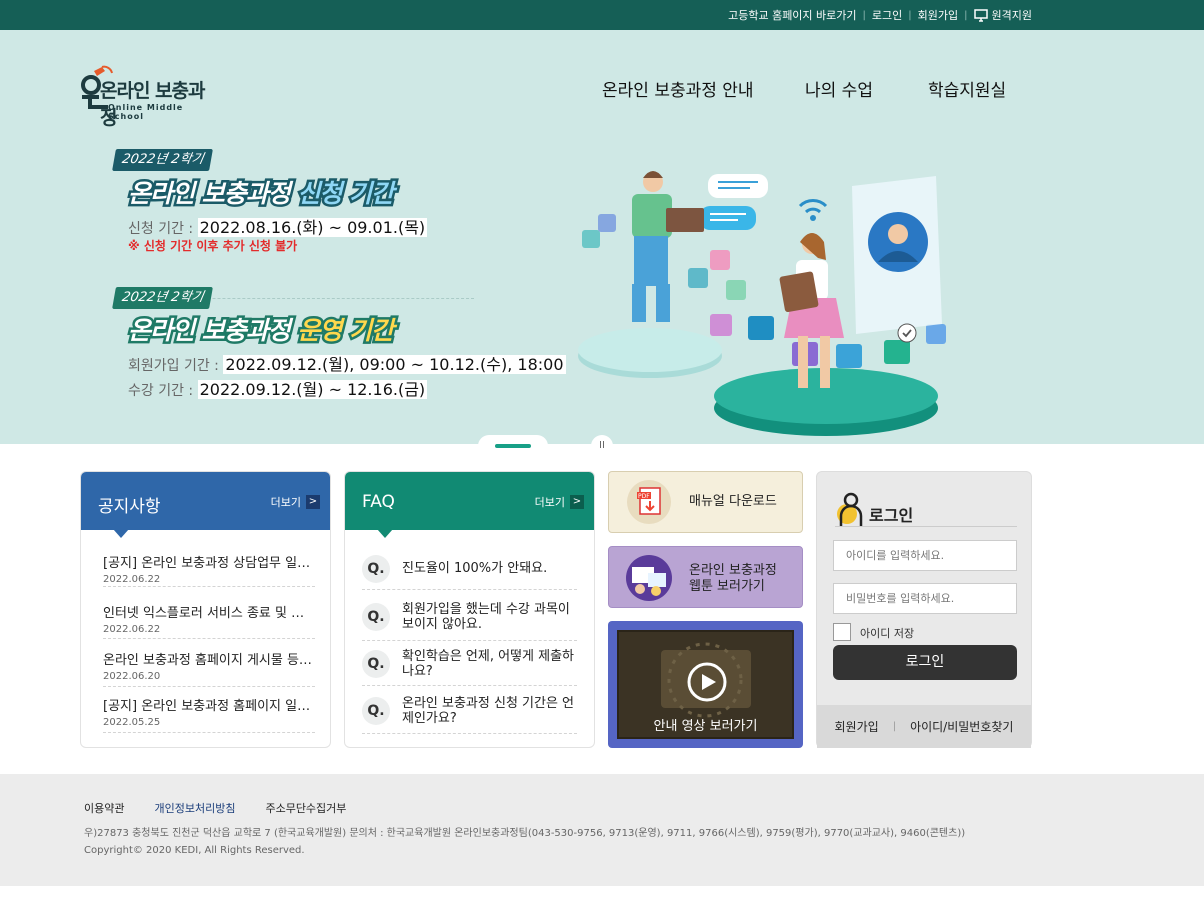 This screenshot has width=1204, height=904. Describe the element at coordinates (488, 663) in the screenshot. I see `faq-question: 확인학습은 언제, 어떻게 제출하나요?` at that location.